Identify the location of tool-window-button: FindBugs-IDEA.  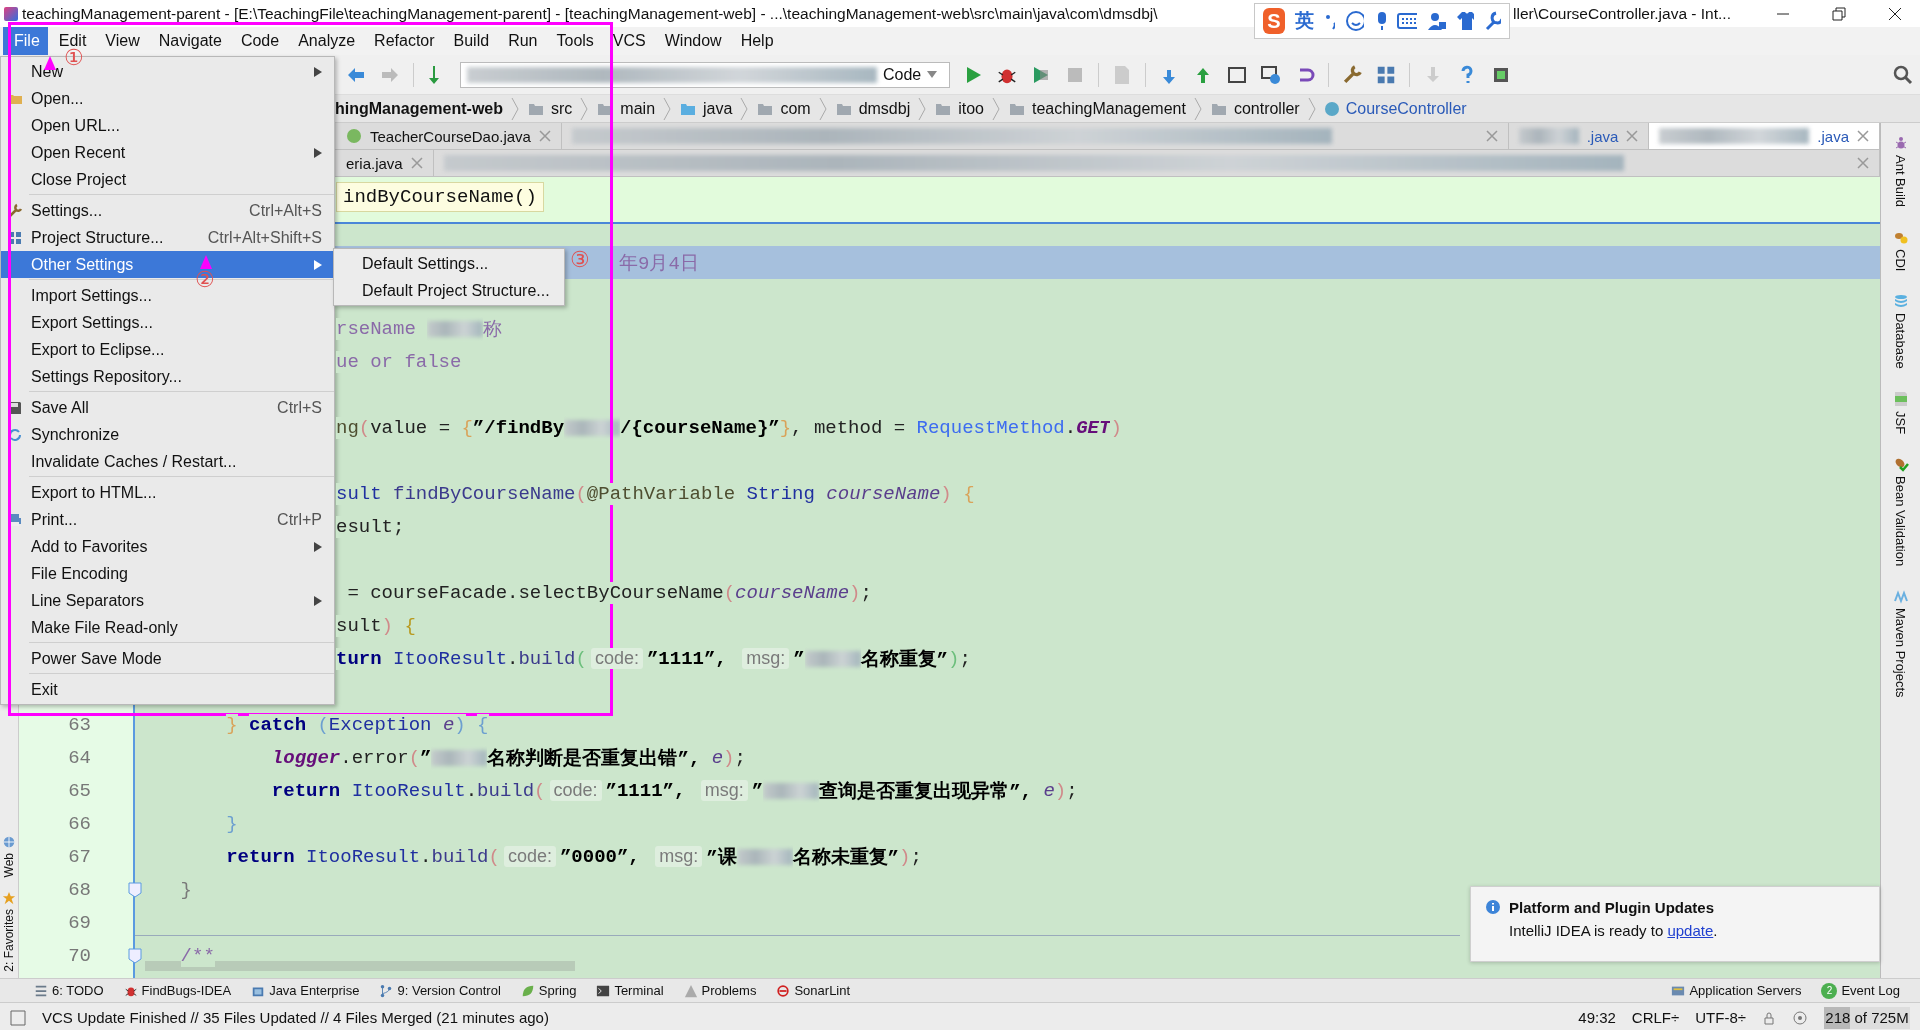
(186, 990).